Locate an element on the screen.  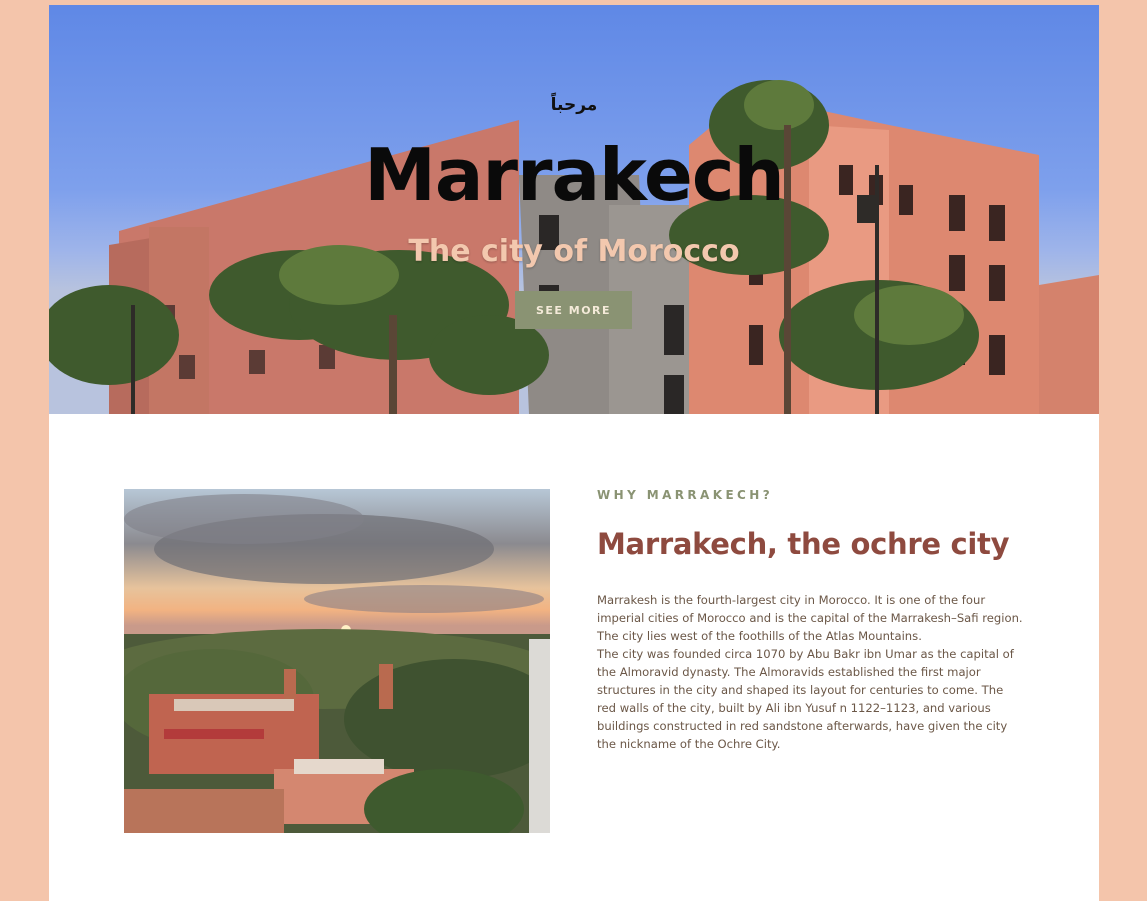
section-eyebrow: WHY MARRAKECH? is located at coordinates (685, 495).